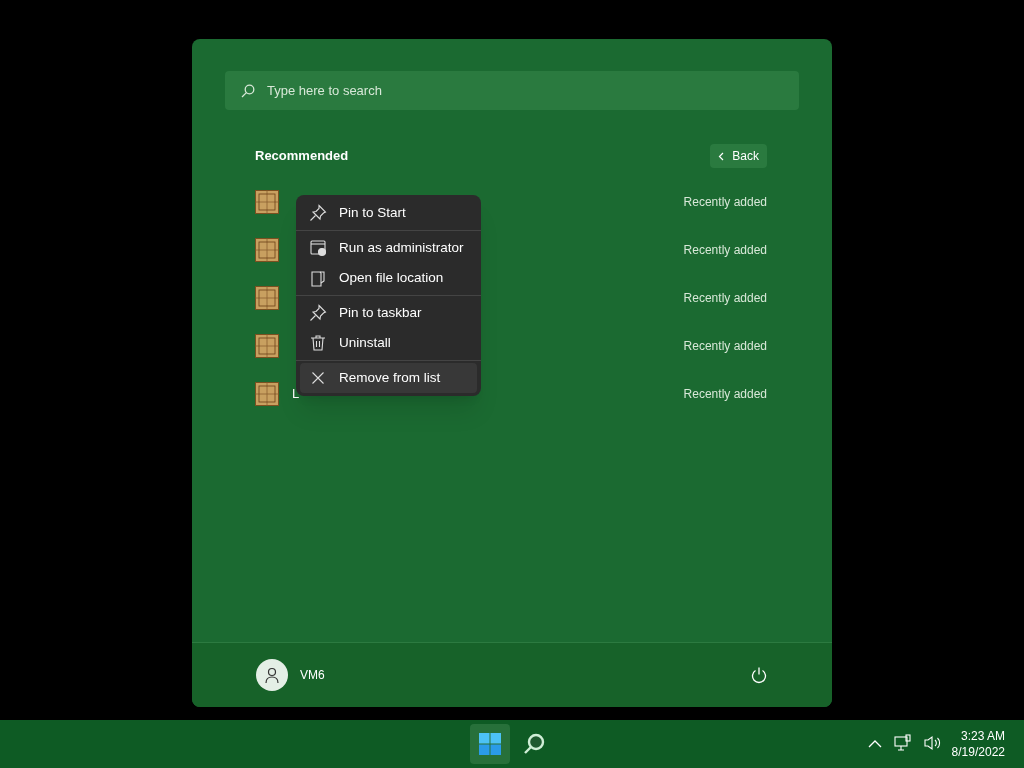 The height and width of the screenshot is (768, 1024). What do you see at coordinates (272, 675) in the screenshot?
I see `user-avatar-icon` at bounding box center [272, 675].